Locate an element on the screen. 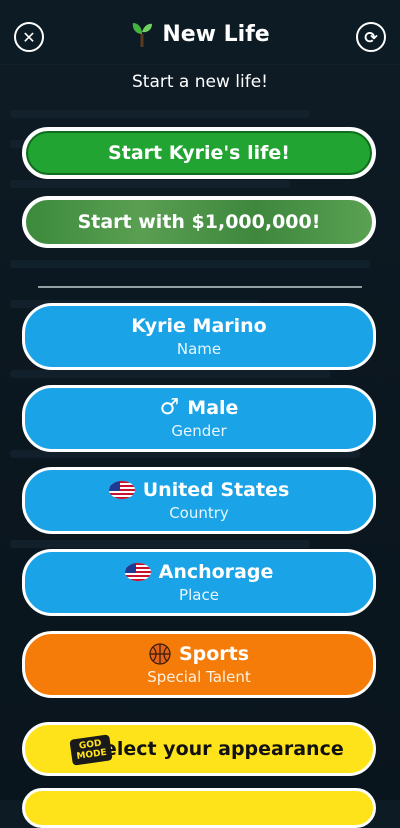  name-label: Name is located at coordinates (199, 349).